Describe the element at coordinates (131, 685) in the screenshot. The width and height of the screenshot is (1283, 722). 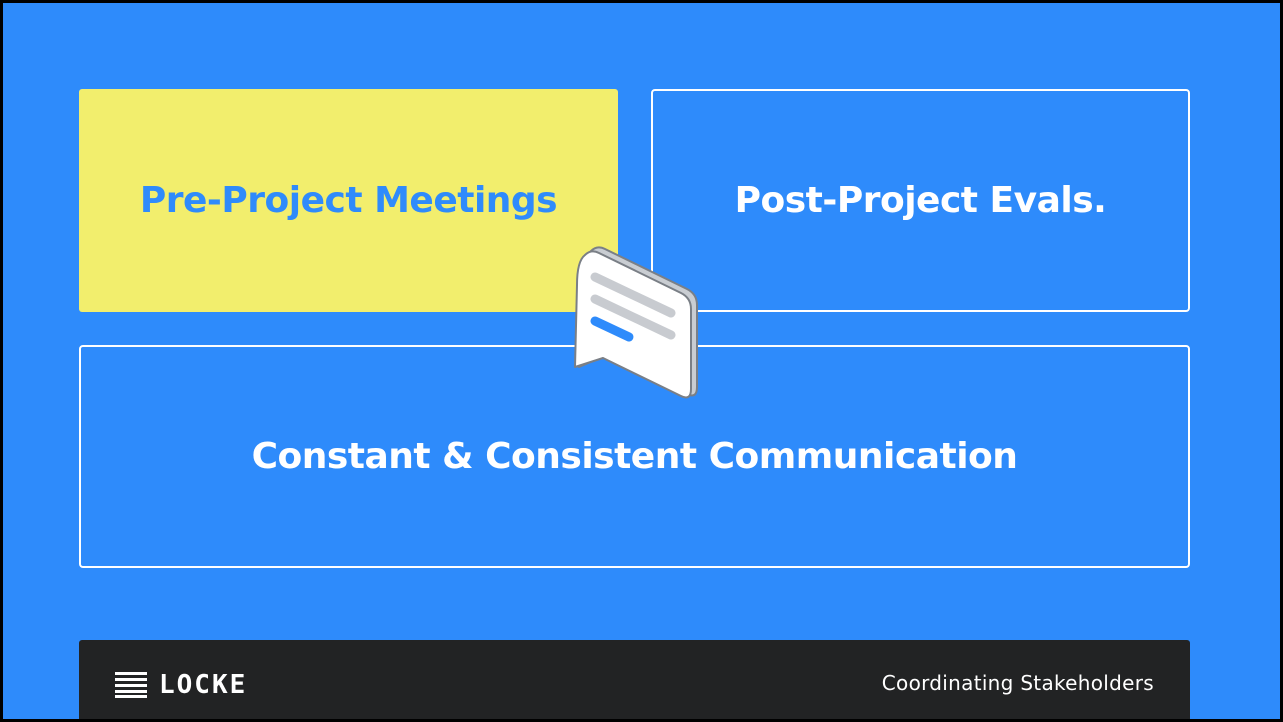
I see `locke-logo-icon` at that location.